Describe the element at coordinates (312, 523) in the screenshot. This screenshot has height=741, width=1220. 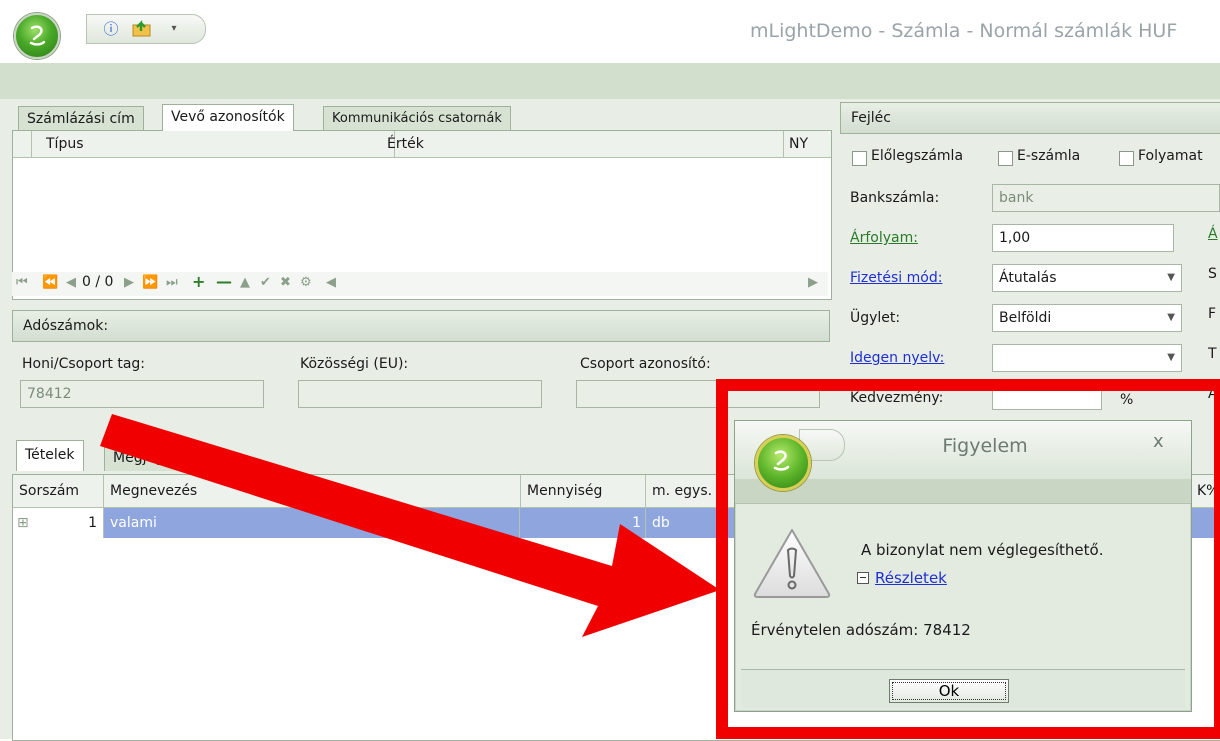
I see `row-name-cell: valami` at that location.